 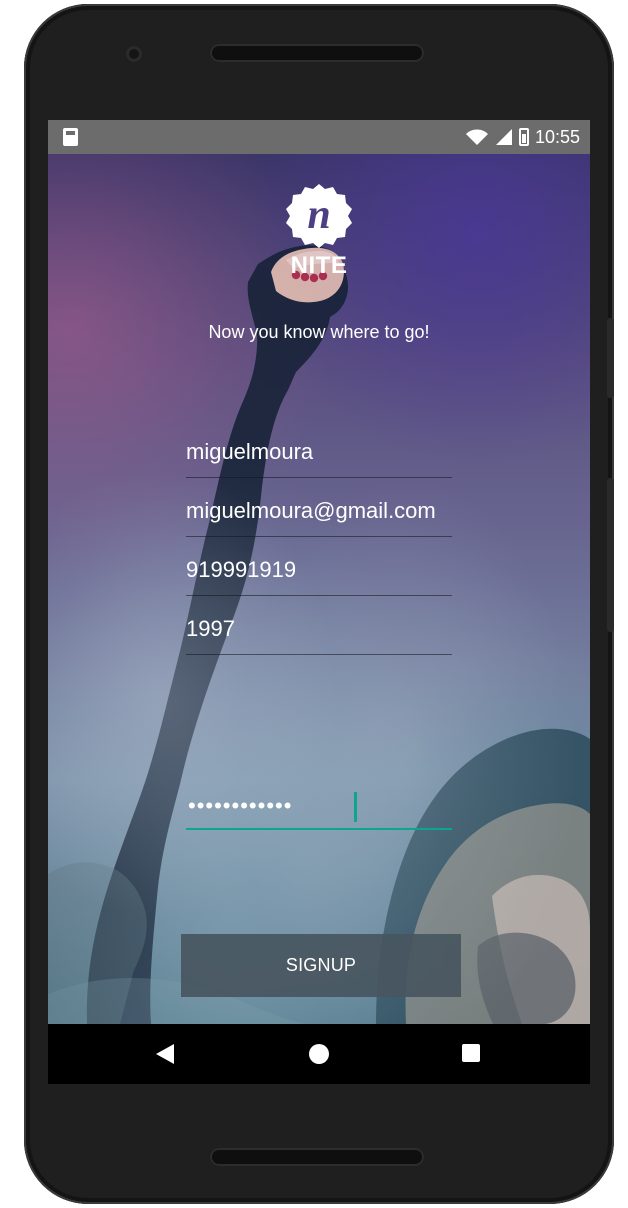 I want to click on recents-icon, so click(x=471, y=1053).